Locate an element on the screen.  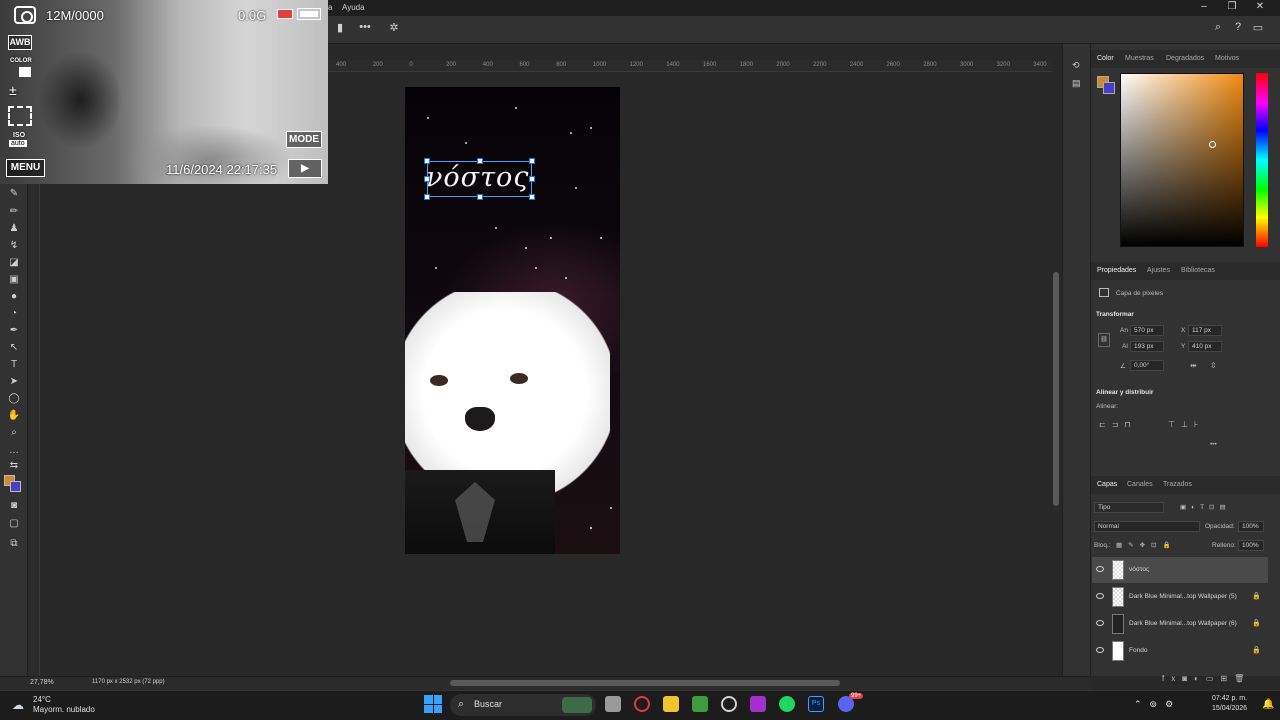
tab-adjustments: Ajustes is located at coordinates (1158, 270).